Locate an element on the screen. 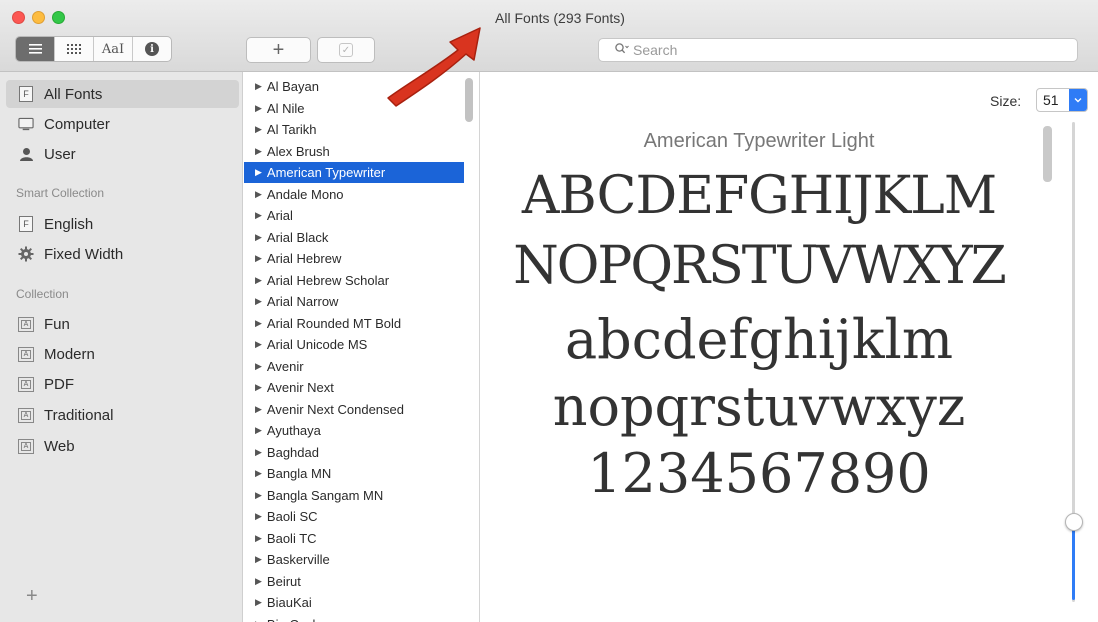 This screenshot has height=622, width=1098. font-list-item: ▶ Avenir Next Condensed is located at coordinates (354, 409).